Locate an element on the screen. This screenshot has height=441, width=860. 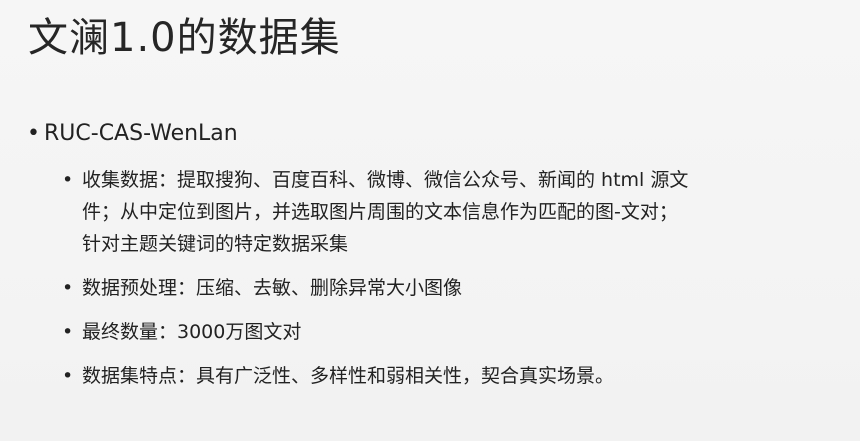
sub-item-line: 数据集特点：具有广泛性、多样性和弱相关性，契合真实场景。 is located at coordinates (348, 376).